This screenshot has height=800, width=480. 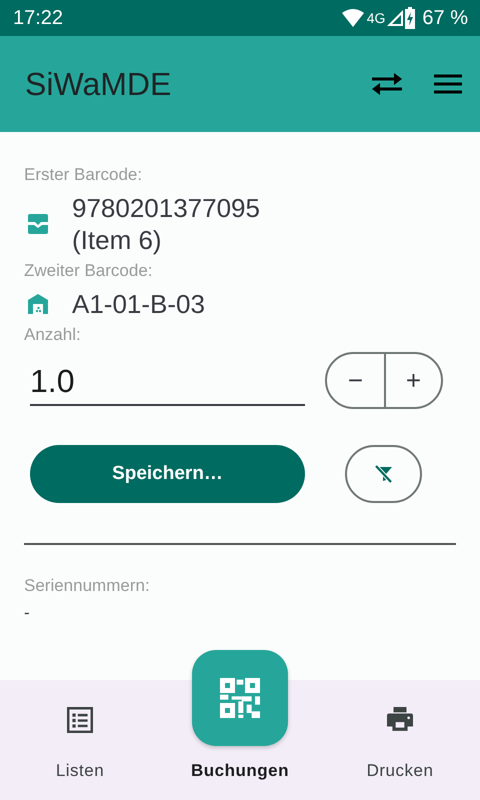 I want to click on barcode-value: A1-01-B-03, so click(x=138, y=304).